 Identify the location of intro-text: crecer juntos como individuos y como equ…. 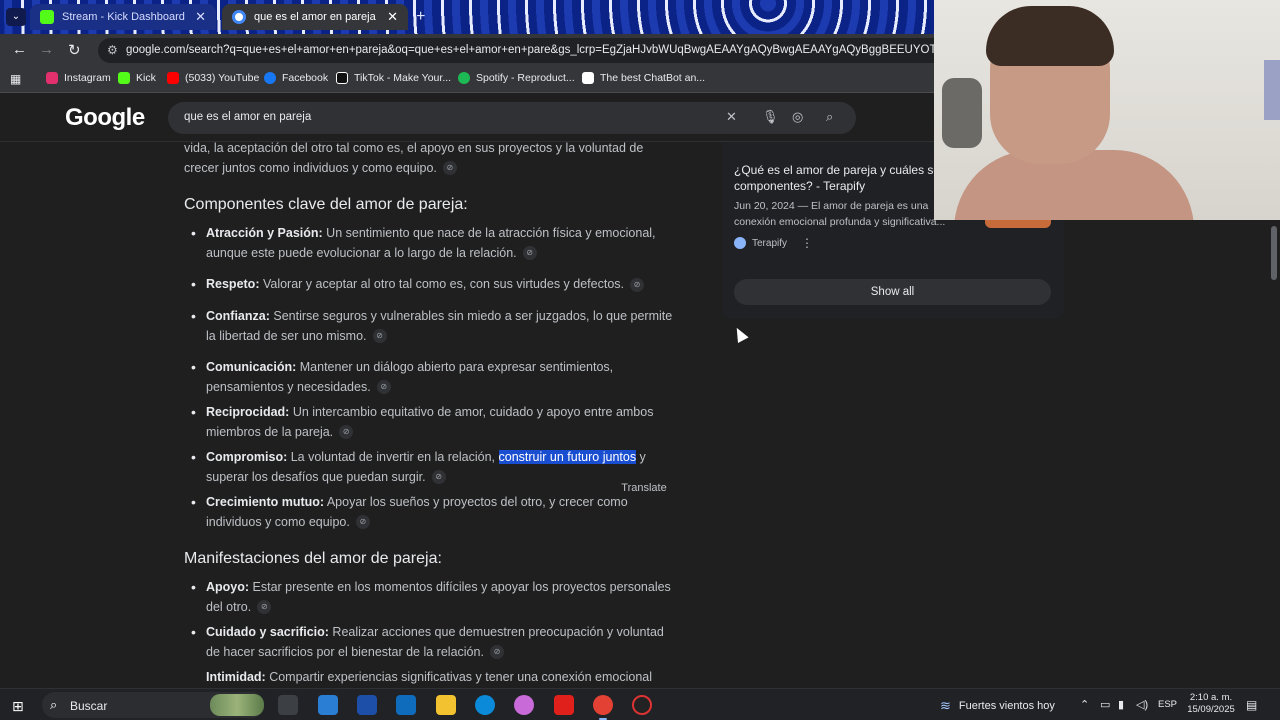
(310, 167).